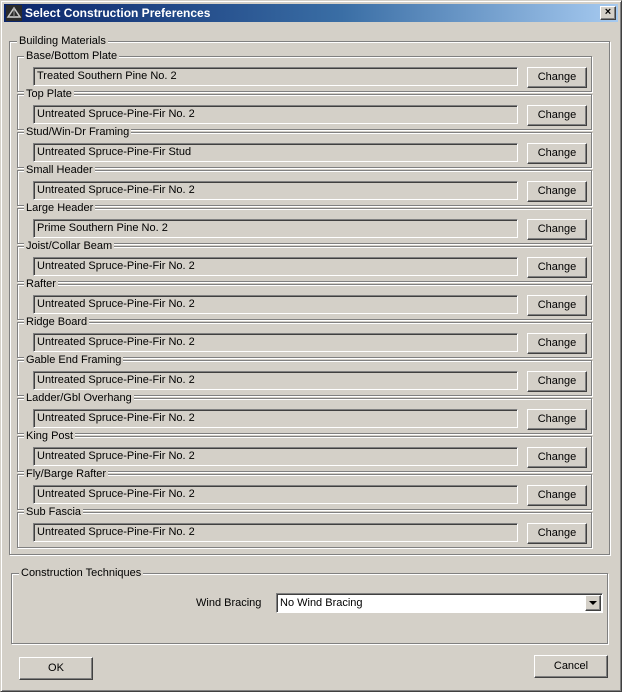 This screenshot has width=622, height=692. What do you see at coordinates (311, 13) in the screenshot?
I see `title-bar: Select Construction Preferences ×` at bounding box center [311, 13].